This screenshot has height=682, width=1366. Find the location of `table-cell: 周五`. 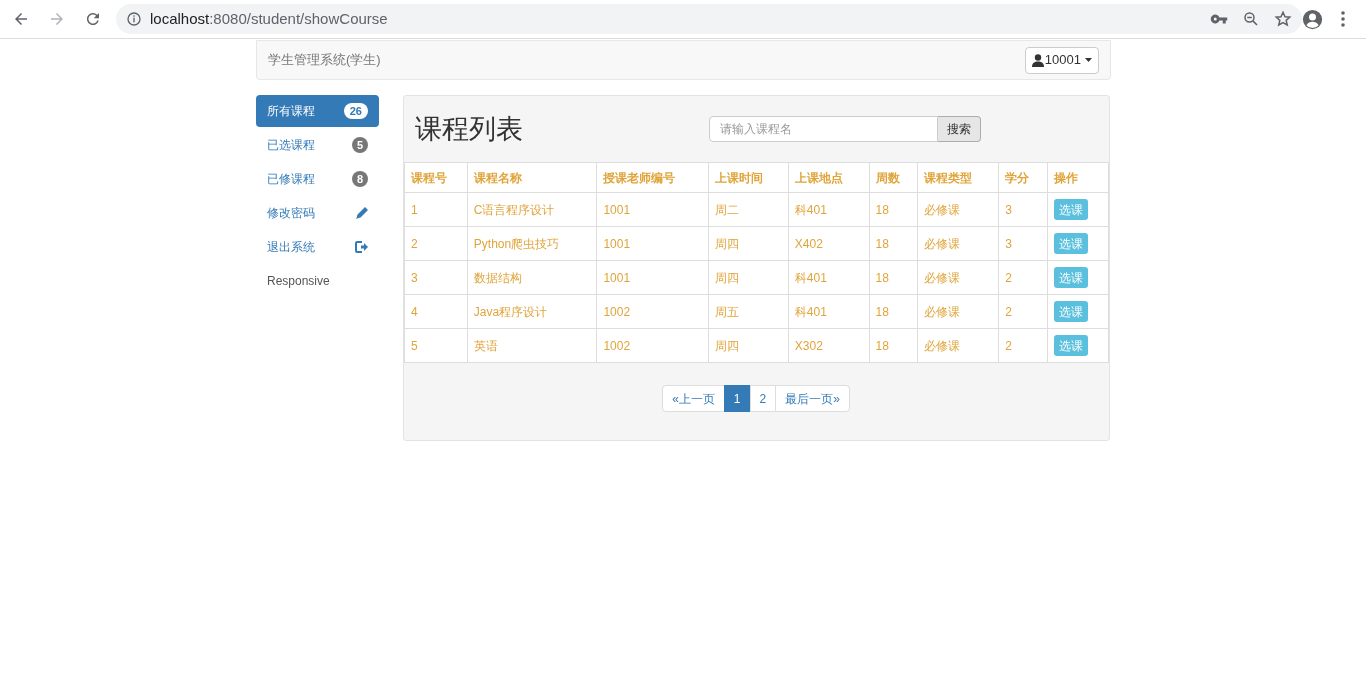

table-cell: 周五 is located at coordinates (748, 311).